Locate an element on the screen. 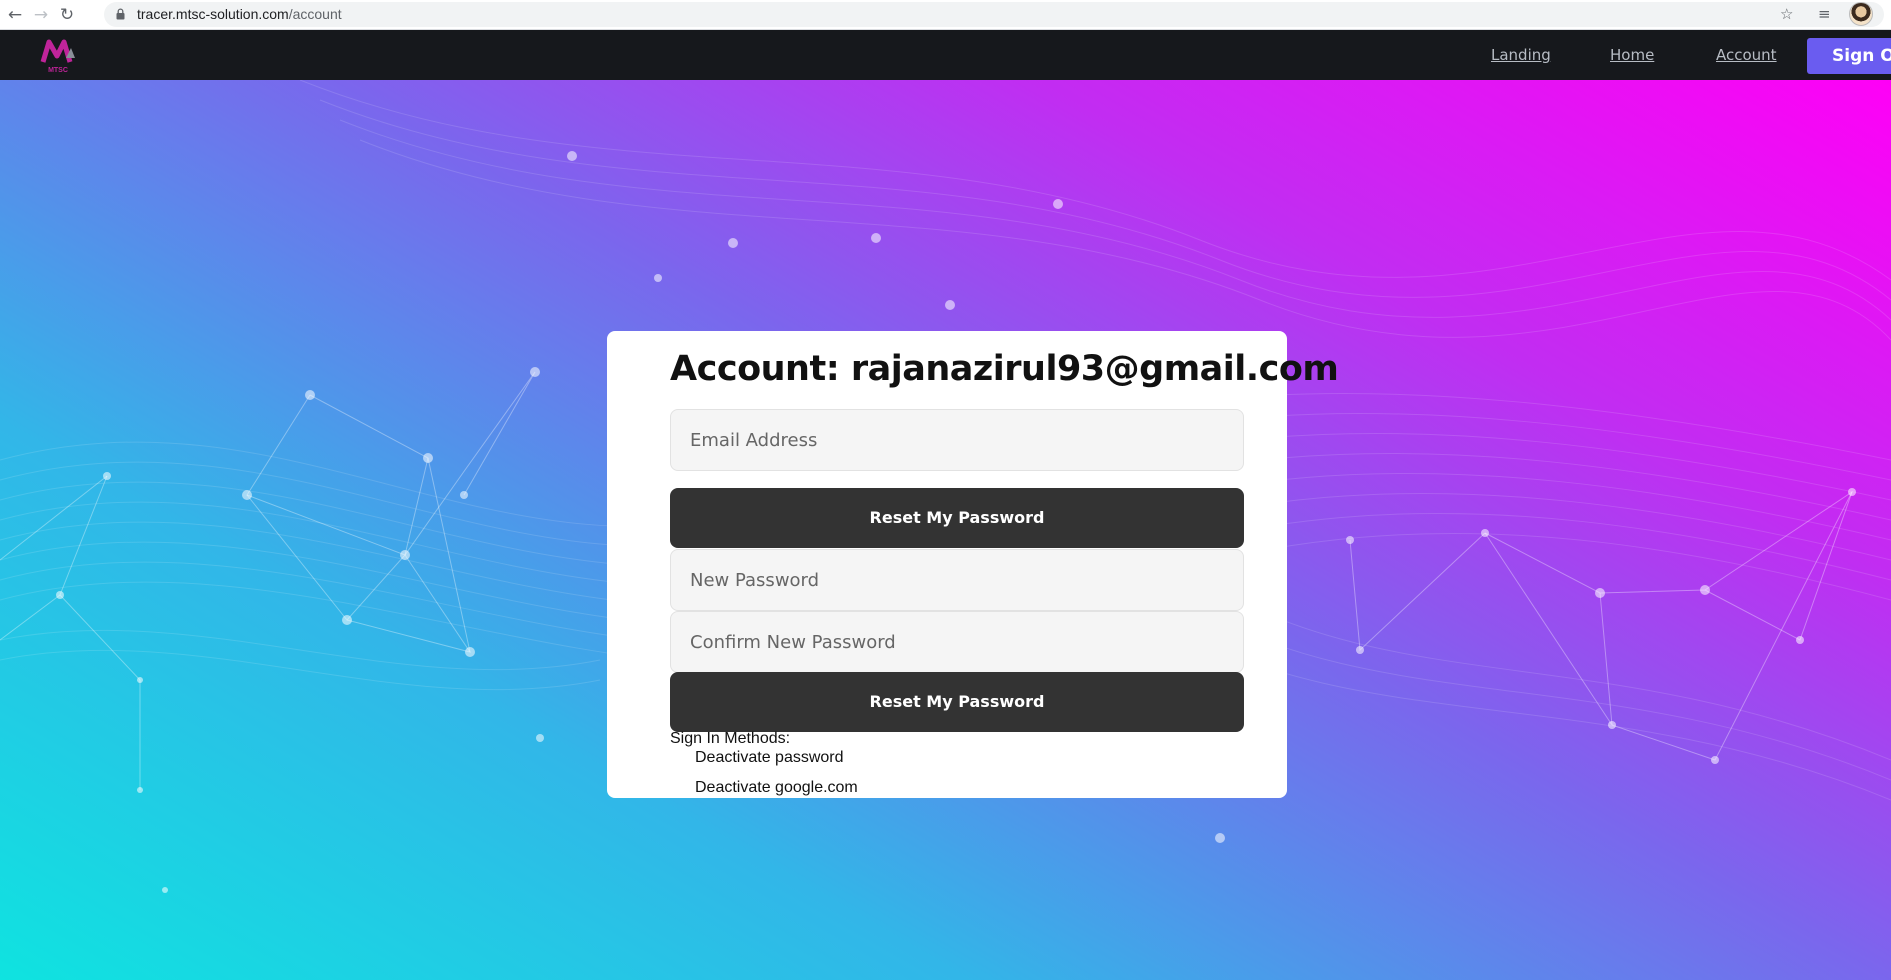 This screenshot has height=980, width=1891. new-password-field is located at coordinates (957, 580).